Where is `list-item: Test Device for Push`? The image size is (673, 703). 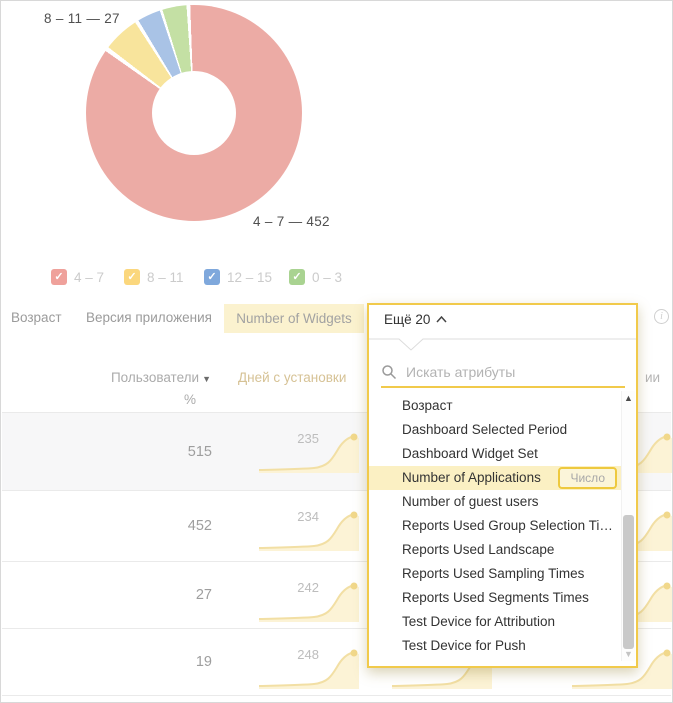
list-item: Test Device for Push is located at coordinates (495, 646).